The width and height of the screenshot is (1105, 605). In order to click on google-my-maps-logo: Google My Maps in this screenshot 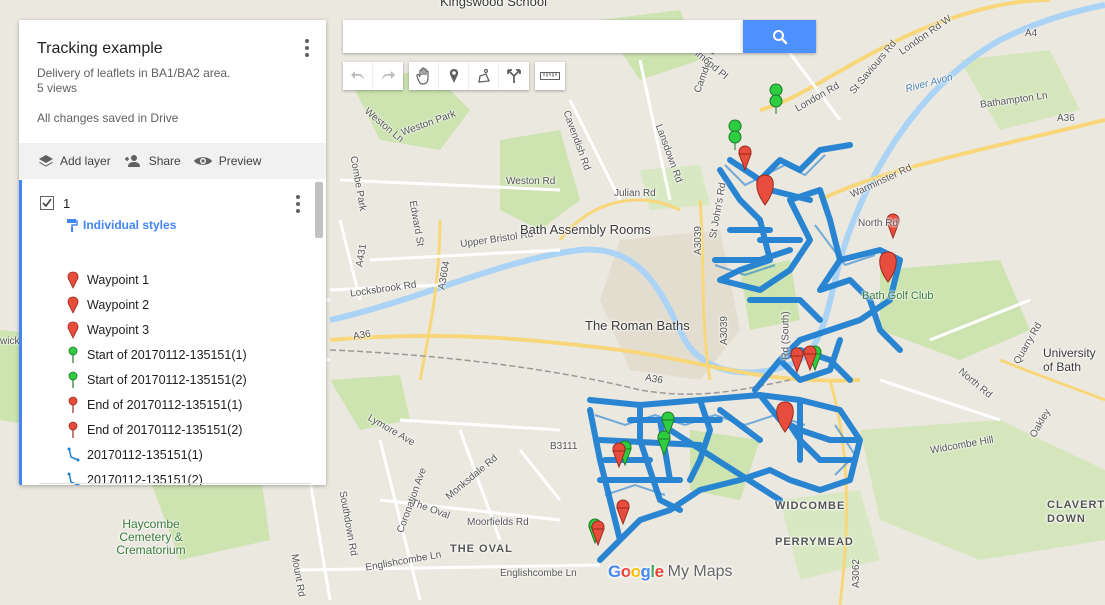, I will do `click(670, 572)`.